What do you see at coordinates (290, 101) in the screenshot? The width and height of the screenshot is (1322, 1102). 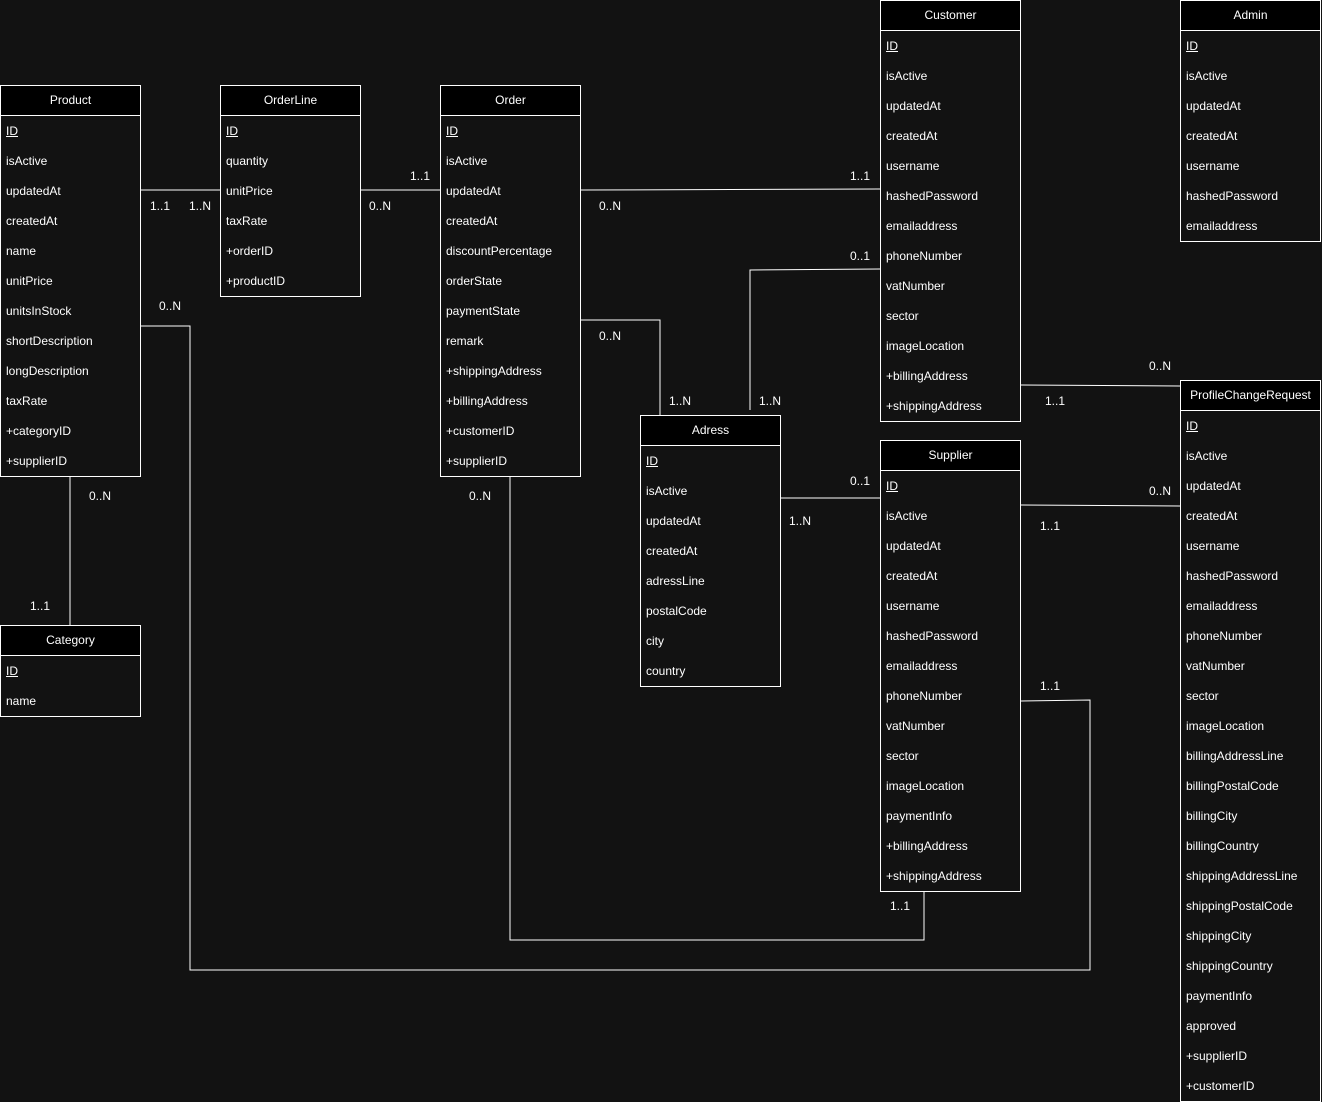 I see `entity-title: OrderLine` at bounding box center [290, 101].